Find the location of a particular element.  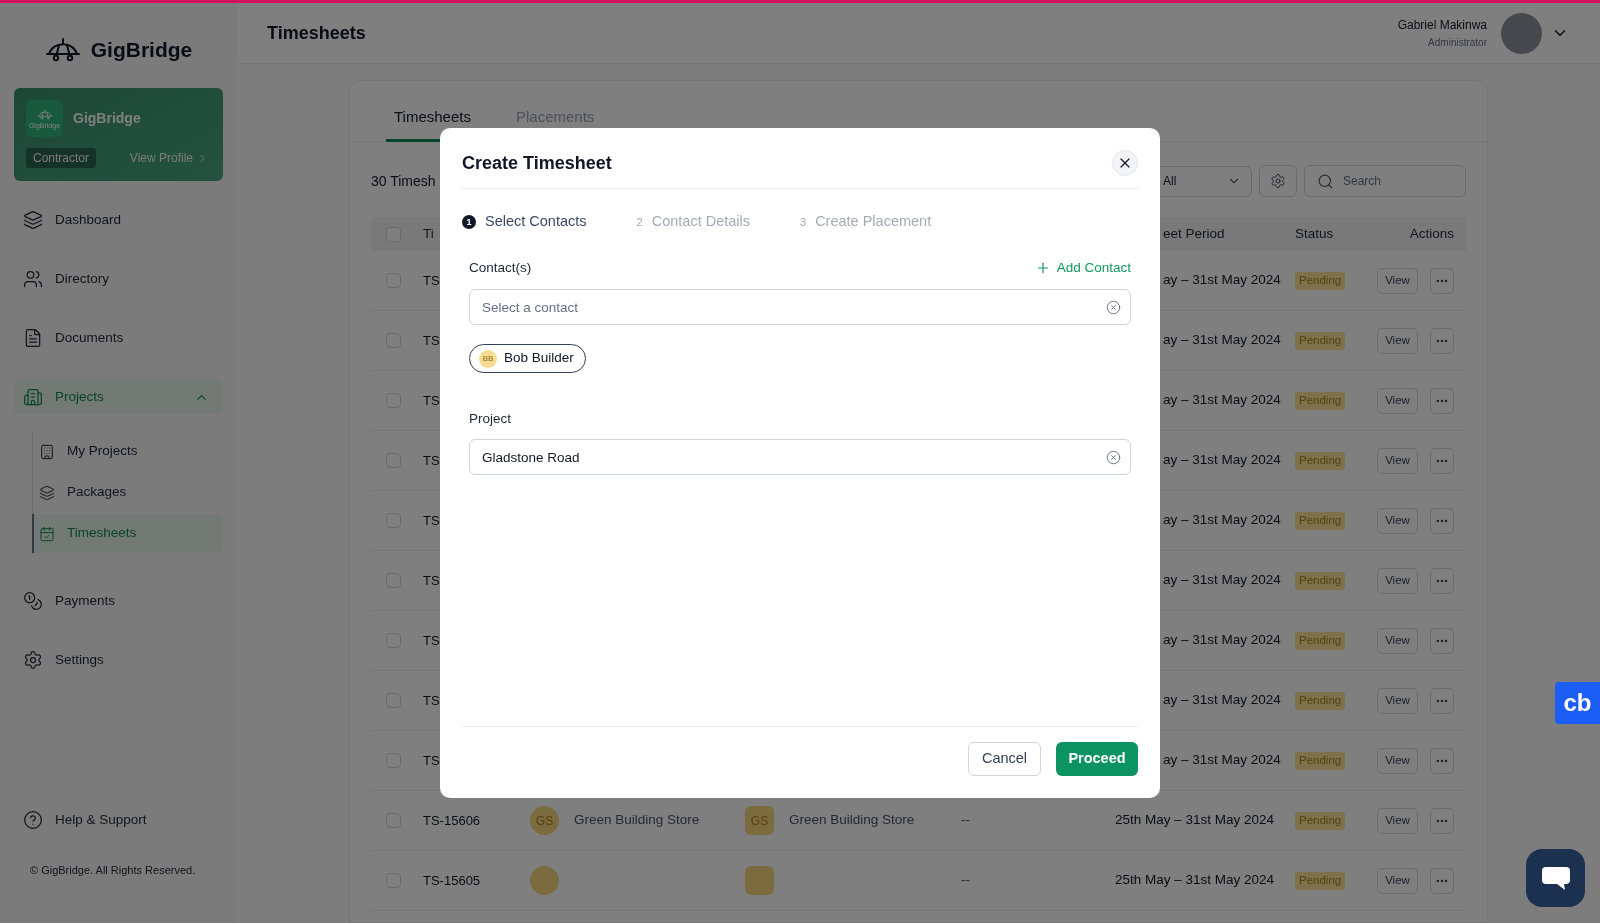

chat-button is located at coordinates (1555, 878).